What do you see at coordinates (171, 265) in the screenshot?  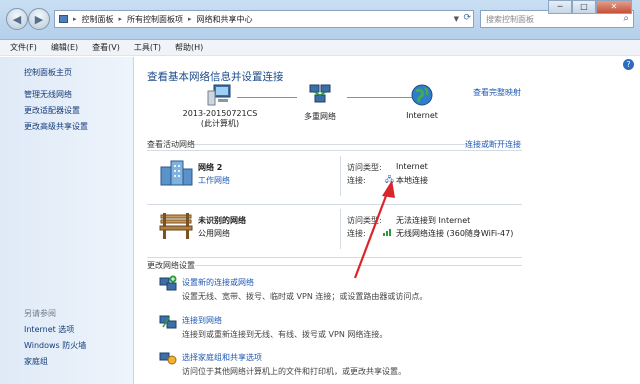 I see `change-settings-title: 更改网络设置` at bounding box center [171, 265].